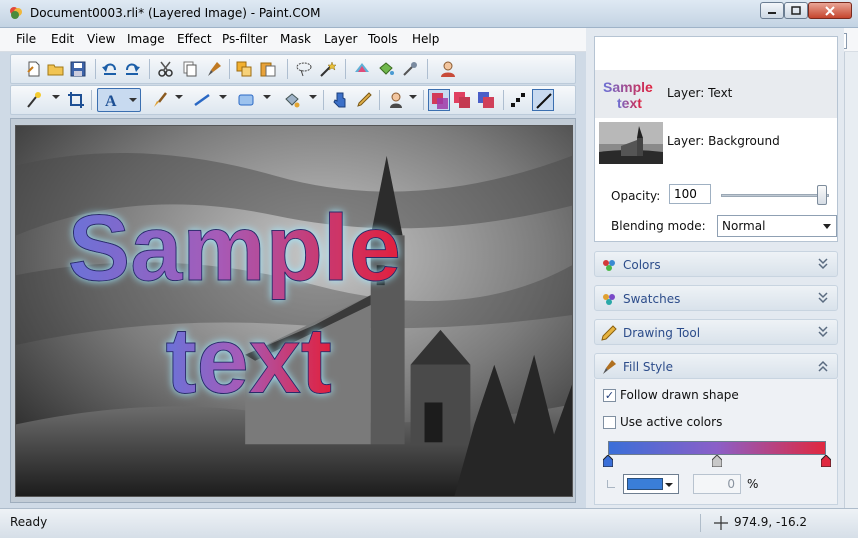 The image size is (858, 538). Describe the element at coordinates (439, 100) in the screenshot. I see `blend-mode-1-button` at that location.